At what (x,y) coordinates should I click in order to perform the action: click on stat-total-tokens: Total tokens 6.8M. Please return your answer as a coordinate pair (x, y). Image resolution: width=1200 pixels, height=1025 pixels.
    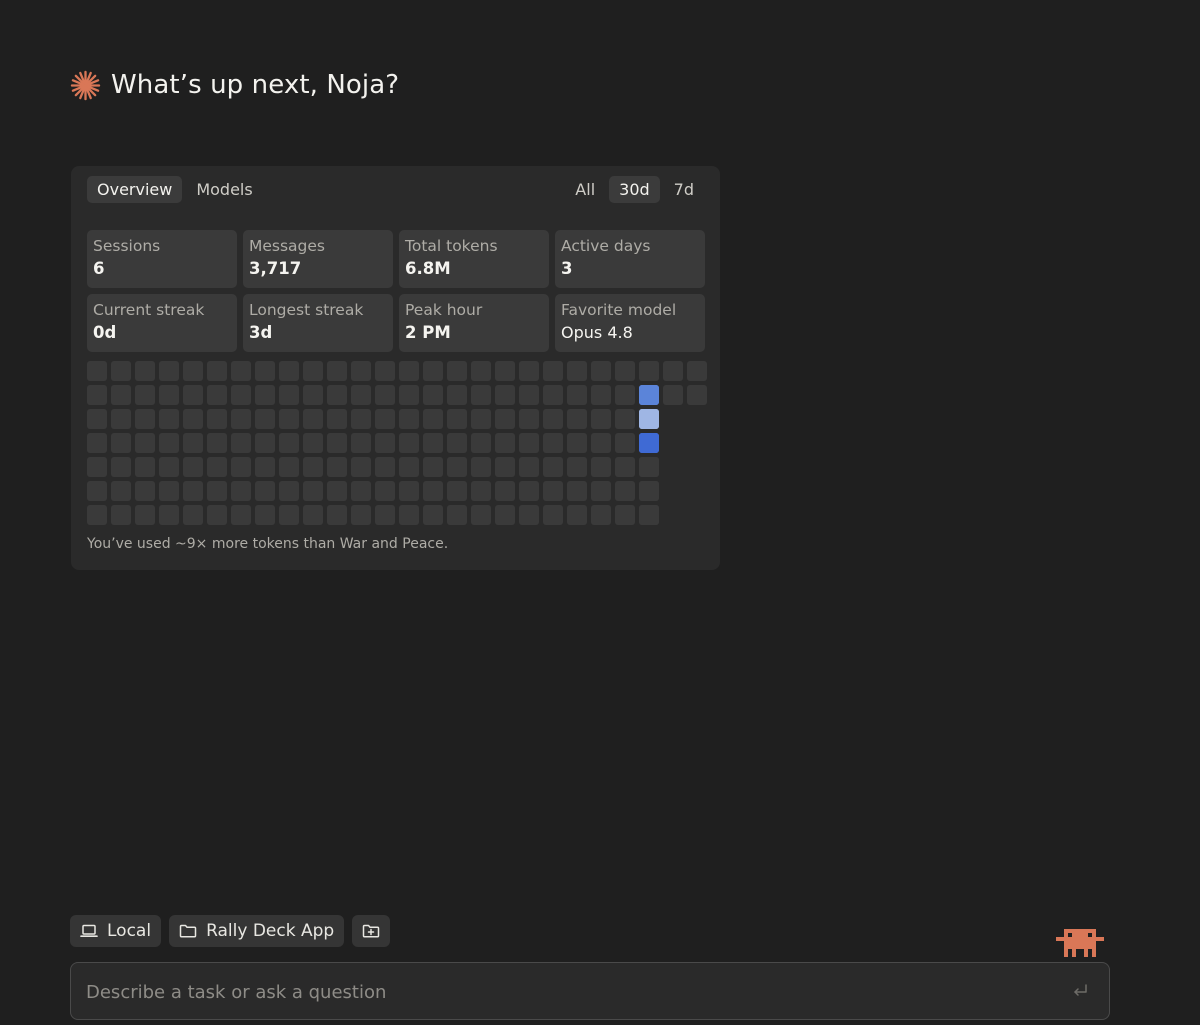
    Looking at the image, I should click on (474, 259).